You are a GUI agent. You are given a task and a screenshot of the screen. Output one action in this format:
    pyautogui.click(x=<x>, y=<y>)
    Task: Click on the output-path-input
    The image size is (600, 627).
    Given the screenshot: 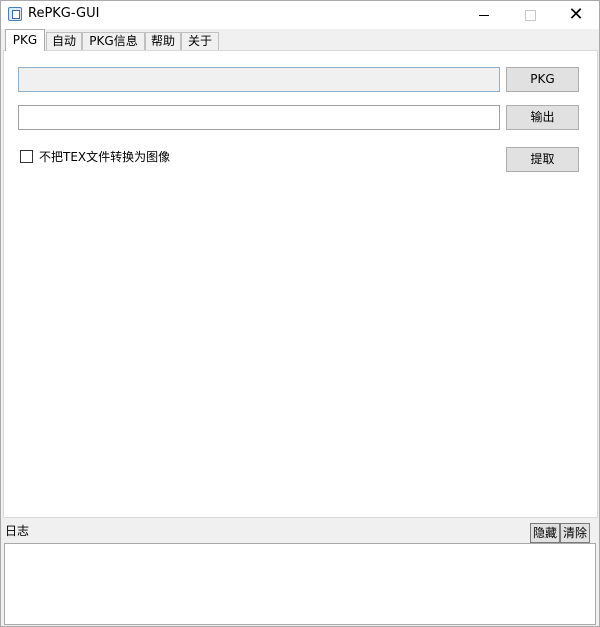 What is the action you would take?
    pyautogui.click(x=259, y=117)
    